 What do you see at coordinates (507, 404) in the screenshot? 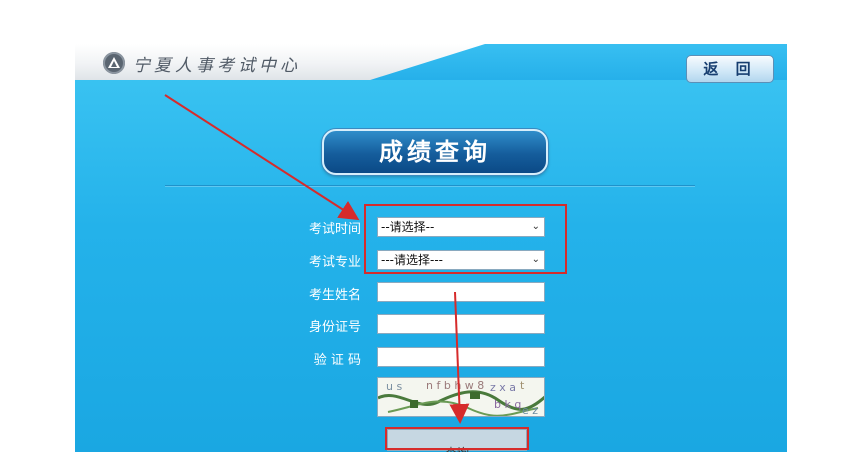
I see `svg-text: b k q` at bounding box center [507, 404].